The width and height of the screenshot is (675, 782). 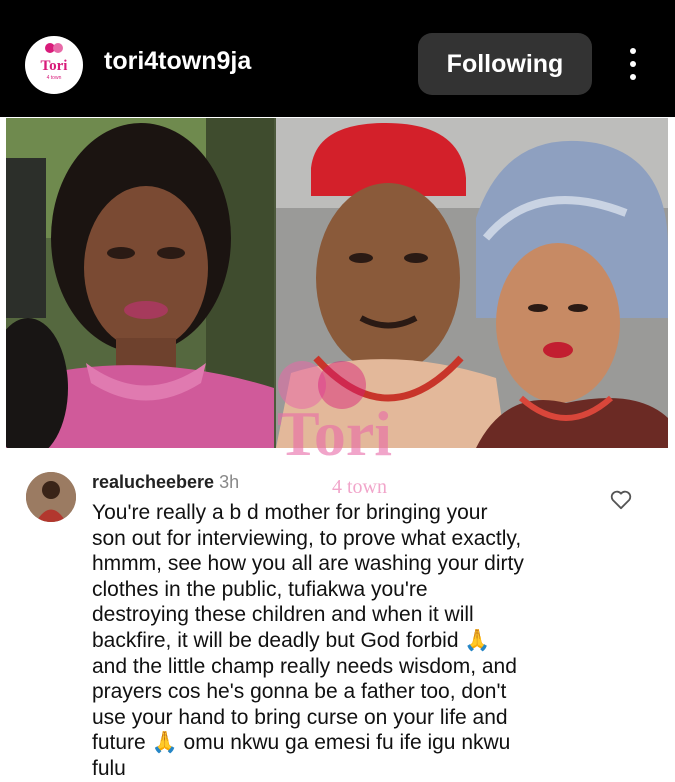 I want to click on profile-avatar: Tori 4 town, so click(x=54, y=65).